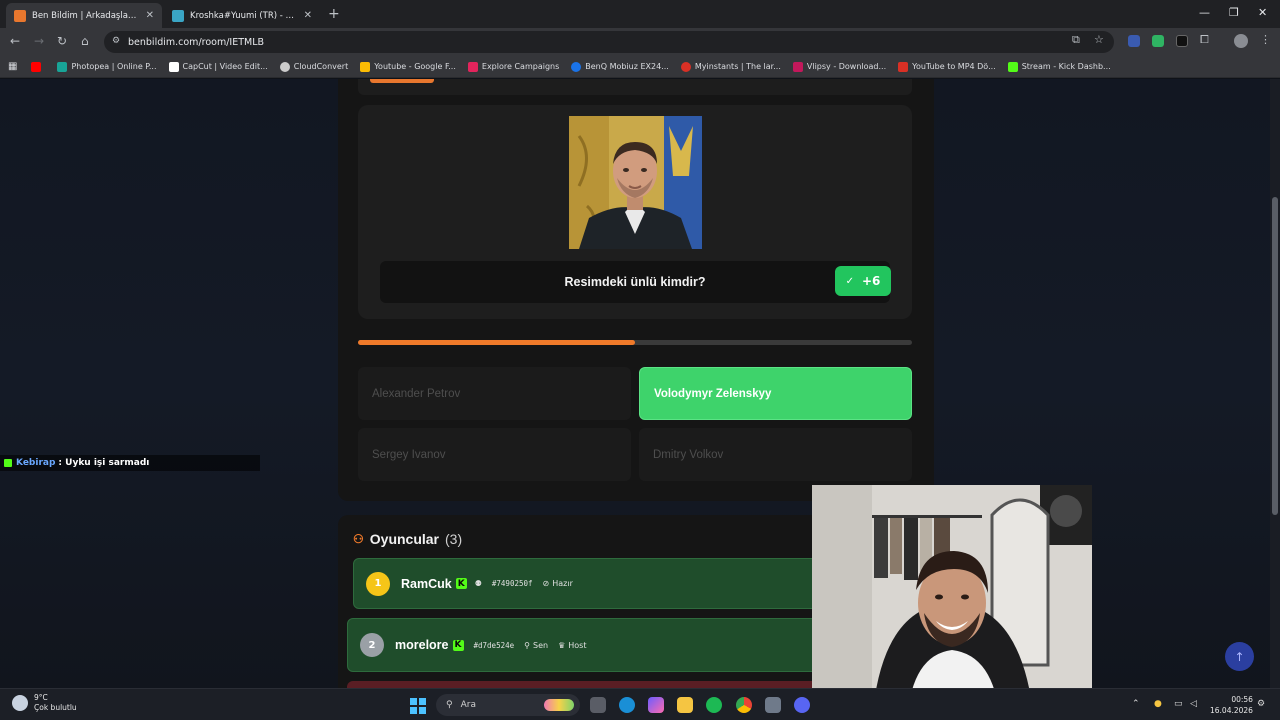 The height and width of the screenshot is (720, 1280). What do you see at coordinates (775, 393) in the screenshot?
I see `answer-option-2-correct: Volodymyr Zelenskyy` at bounding box center [775, 393].